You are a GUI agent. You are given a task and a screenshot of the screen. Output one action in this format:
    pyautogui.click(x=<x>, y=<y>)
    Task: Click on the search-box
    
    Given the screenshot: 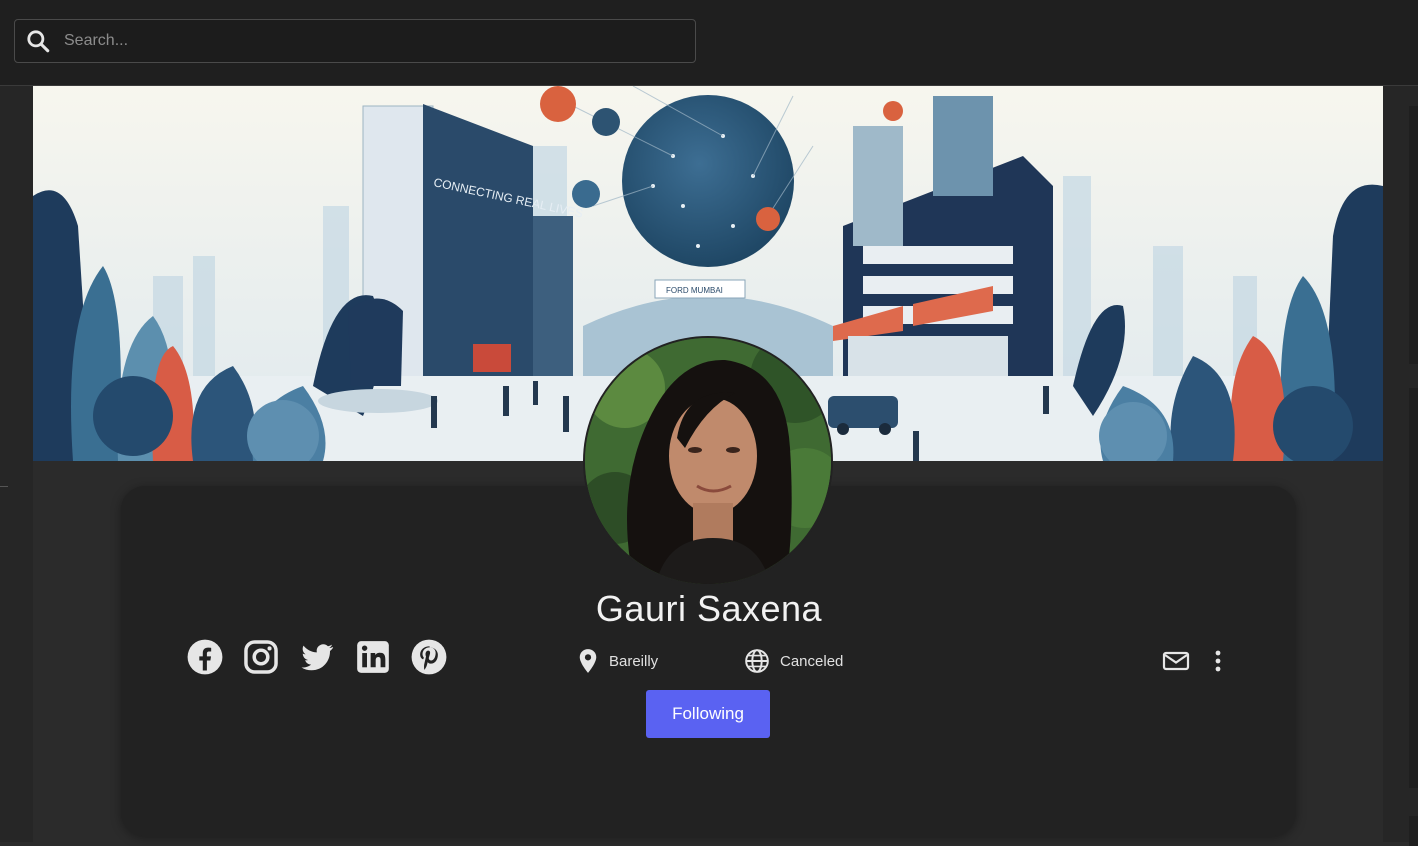 What is the action you would take?
    pyautogui.click(x=355, y=41)
    